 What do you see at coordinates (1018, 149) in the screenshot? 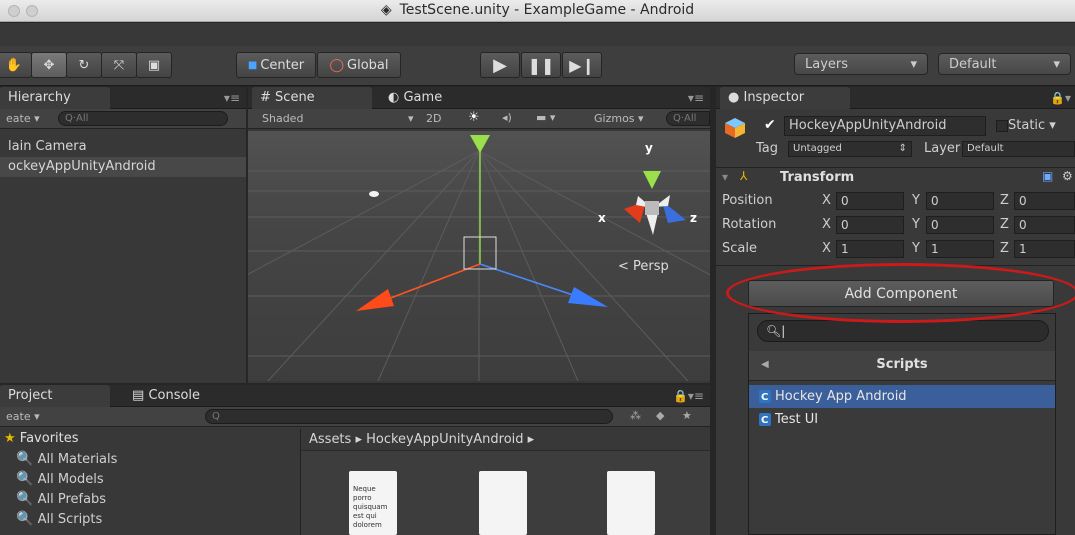
I see `layer-dropdown: Default` at bounding box center [1018, 149].